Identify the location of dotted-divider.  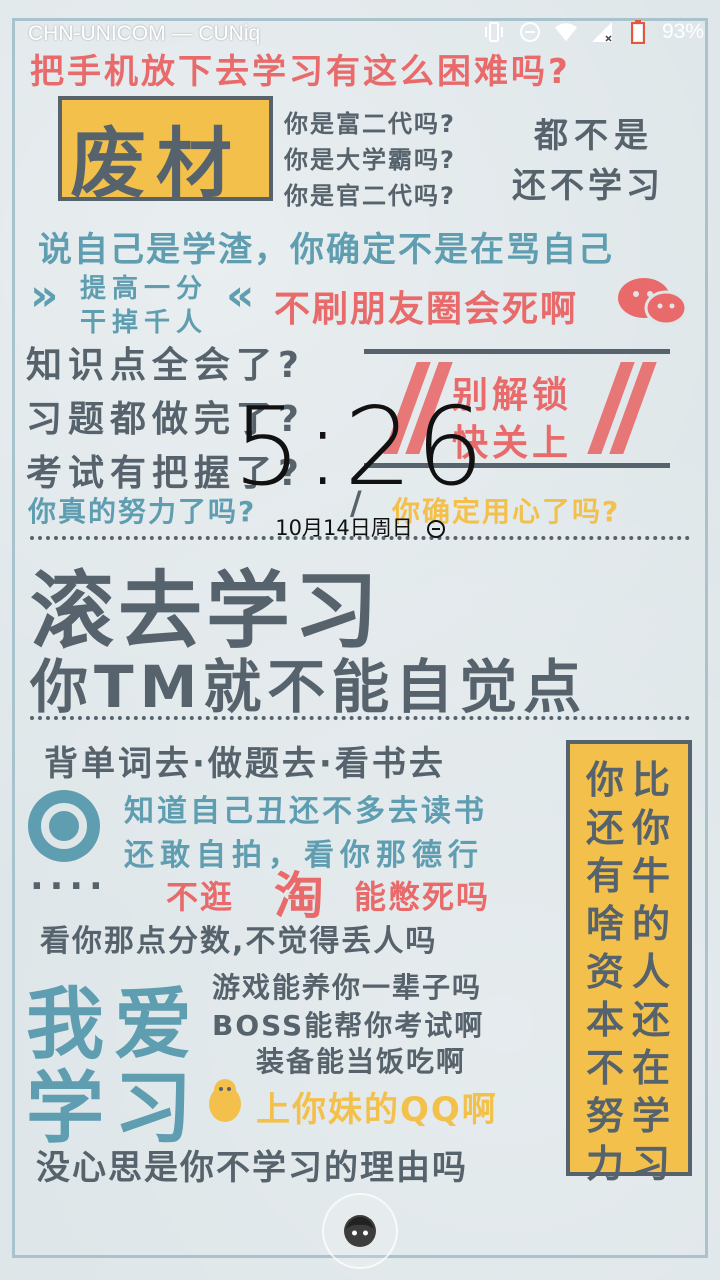
(360, 718).